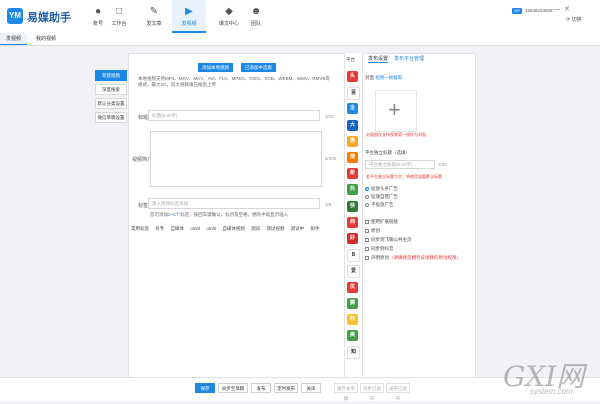 The image size is (600, 404). What do you see at coordinates (379, 249) in the screenshot?
I see `extra-option-3: 同步到抖音` at bounding box center [379, 249].